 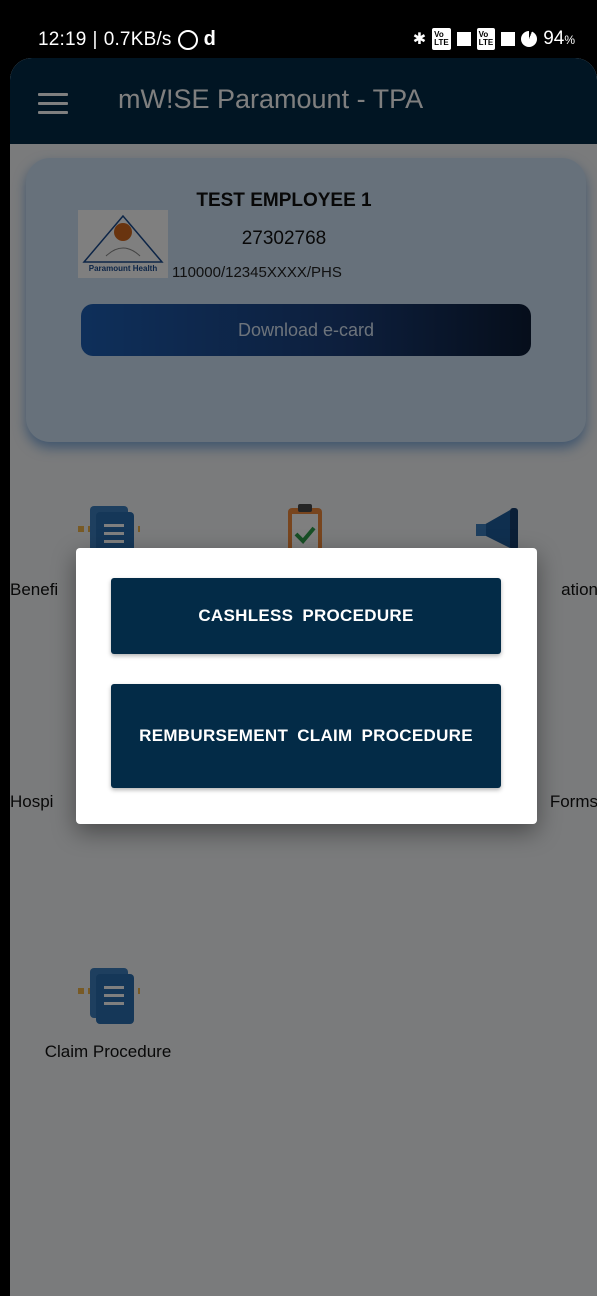 I want to click on signal-icon, so click(x=463, y=39).